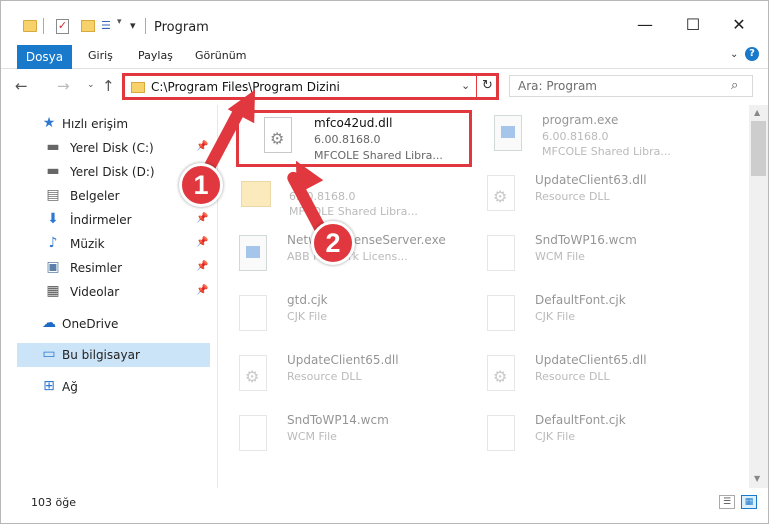  I want to click on forward-arrow-icon: →, so click(63, 86).